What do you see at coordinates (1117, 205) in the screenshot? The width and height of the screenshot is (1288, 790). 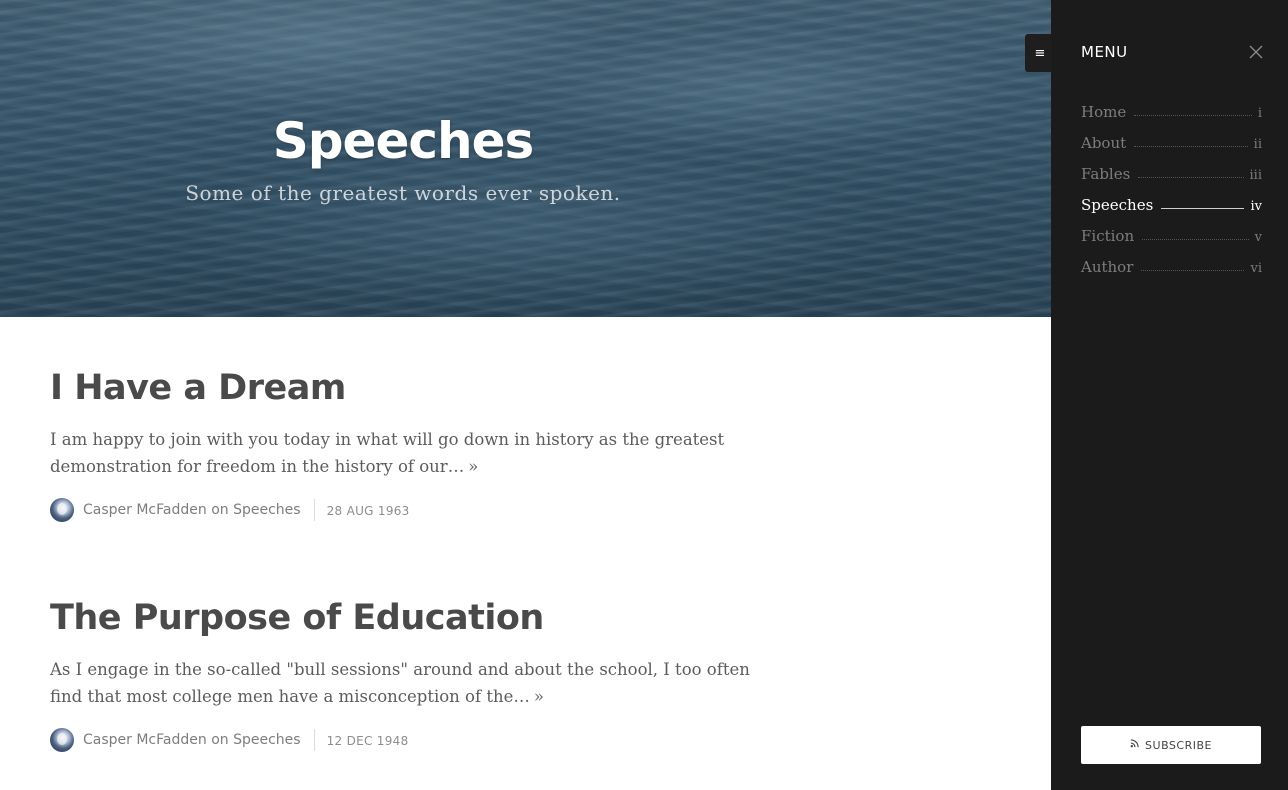 I see `sidebar-item-label: Speeches` at bounding box center [1117, 205].